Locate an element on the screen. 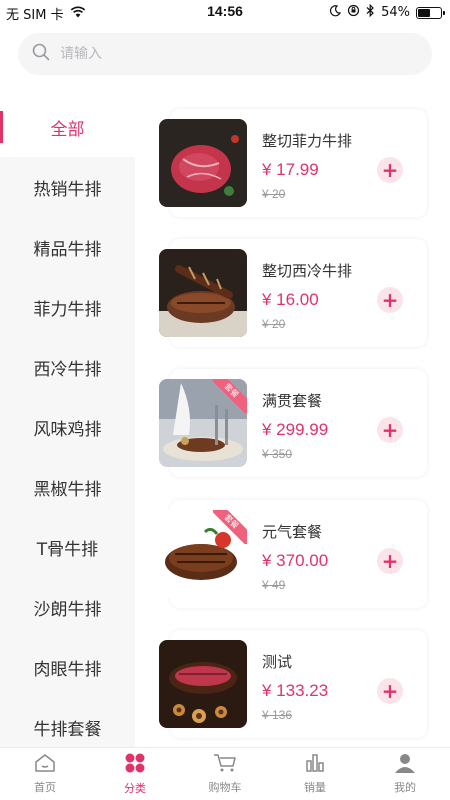 The height and width of the screenshot is (800, 450). search-bar is located at coordinates (225, 54).